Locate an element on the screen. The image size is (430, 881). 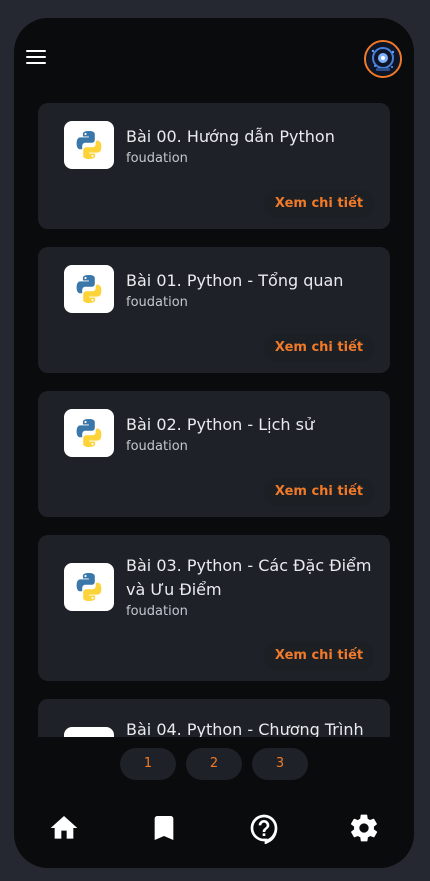
page-button-1: 1 is located at coordinates (148, 764).